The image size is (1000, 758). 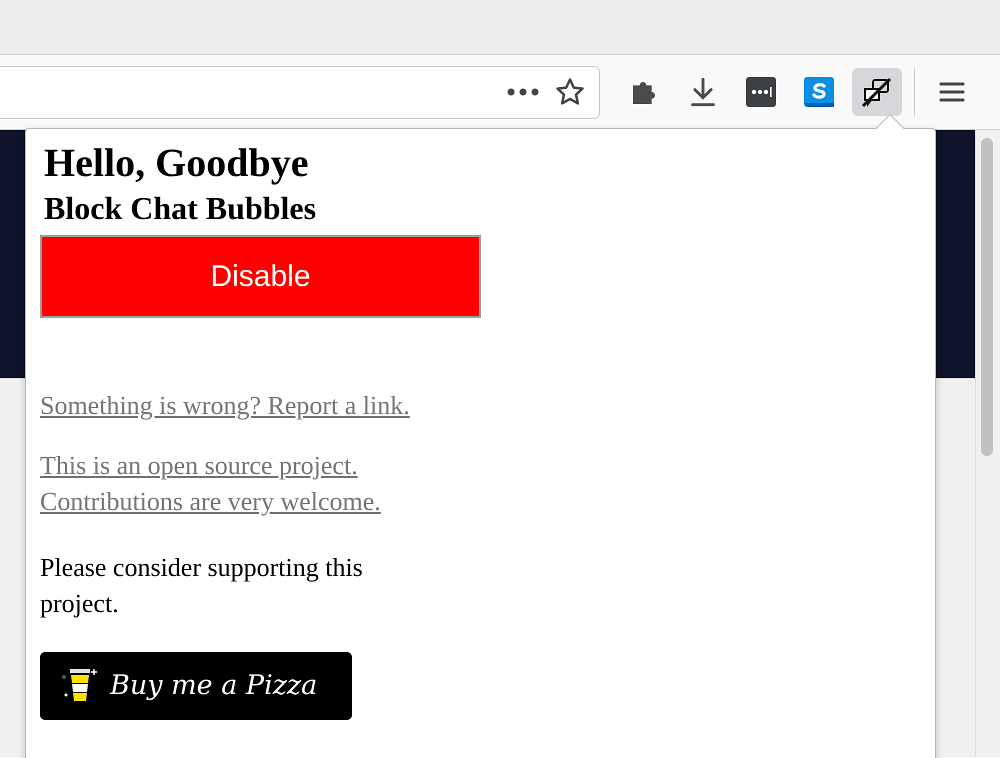 I want to click on extension-title: Hello, Goodbye, so click(x=177, y=163).